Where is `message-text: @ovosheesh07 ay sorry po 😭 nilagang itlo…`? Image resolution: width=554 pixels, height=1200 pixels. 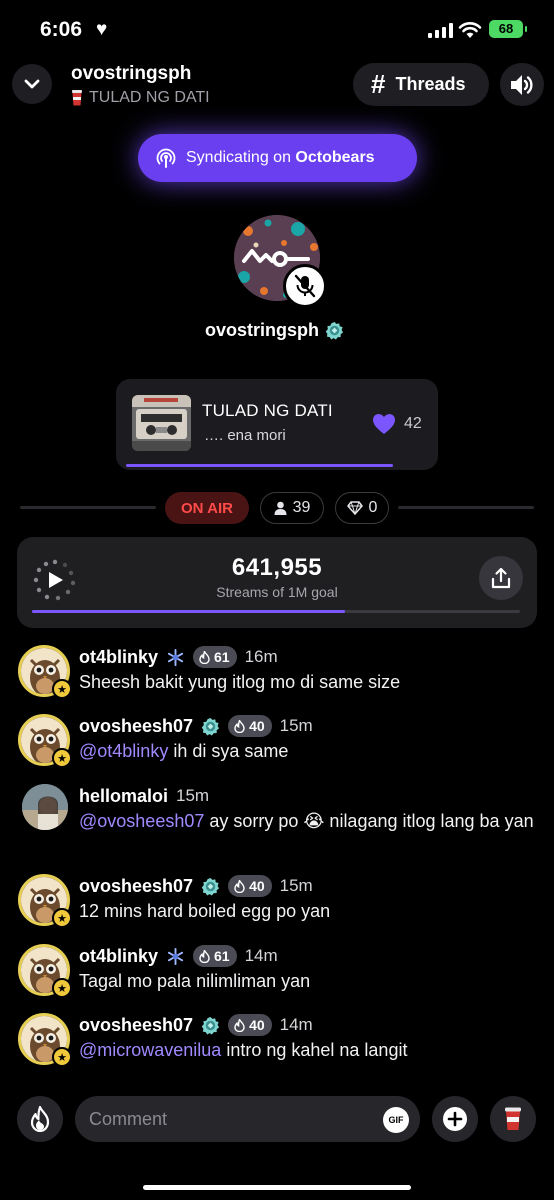 message-text: @ovosheesh07 ay sorry po 😭 nilagang itlo… is located at coordinates (309, 821).